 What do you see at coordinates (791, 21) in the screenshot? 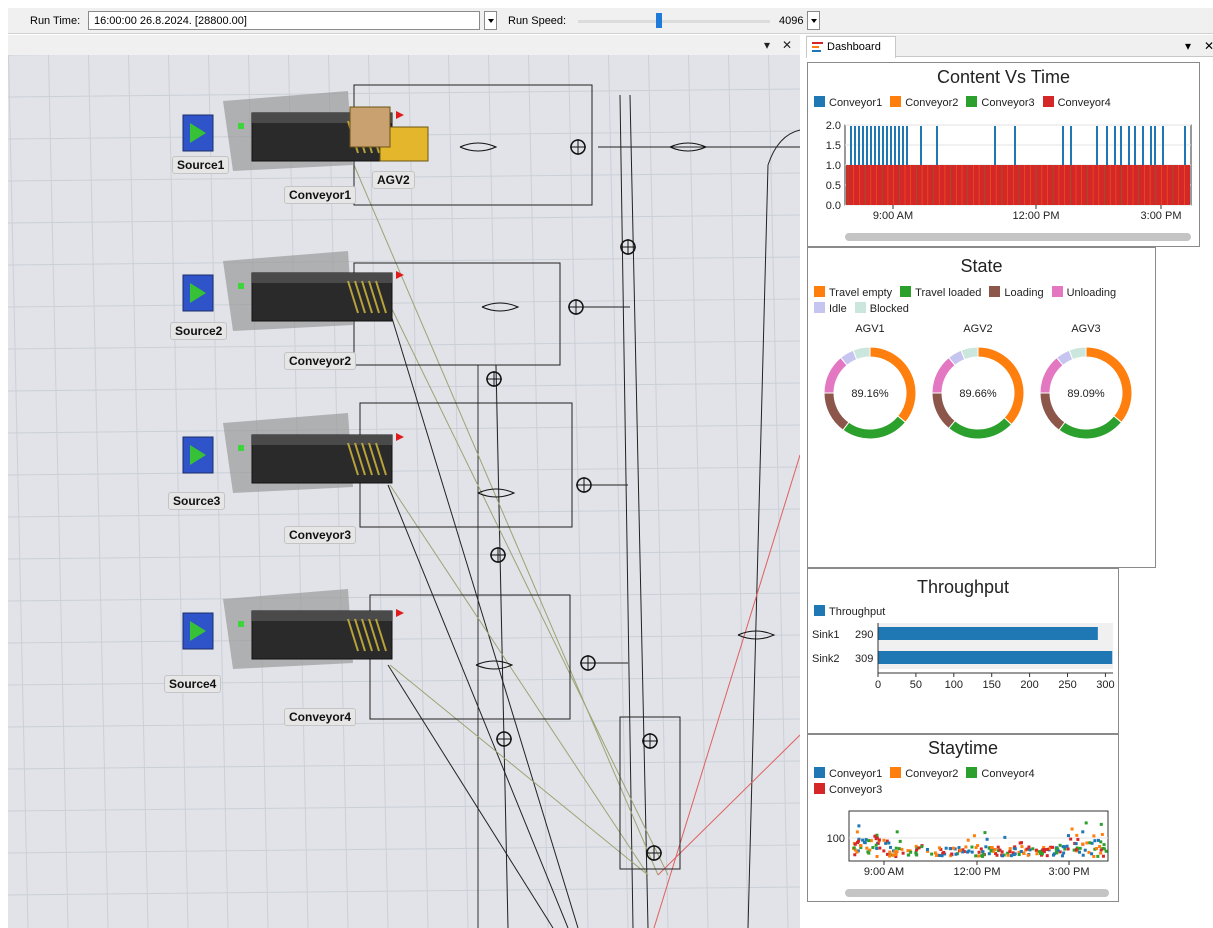
I see `run-speed-value: 4096` at bounding box center [791, 21].